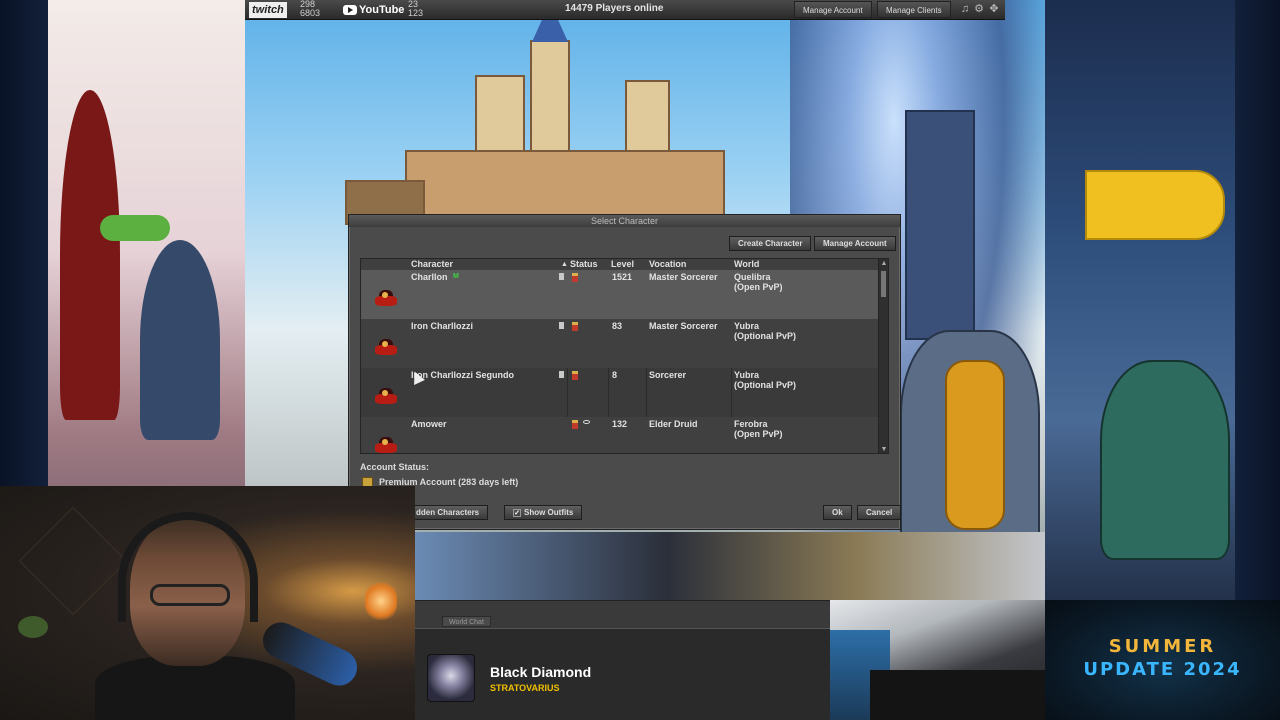 The width and height of the screenshot is (1280, 720). I want to click on knight-cape, so click(975, 445).